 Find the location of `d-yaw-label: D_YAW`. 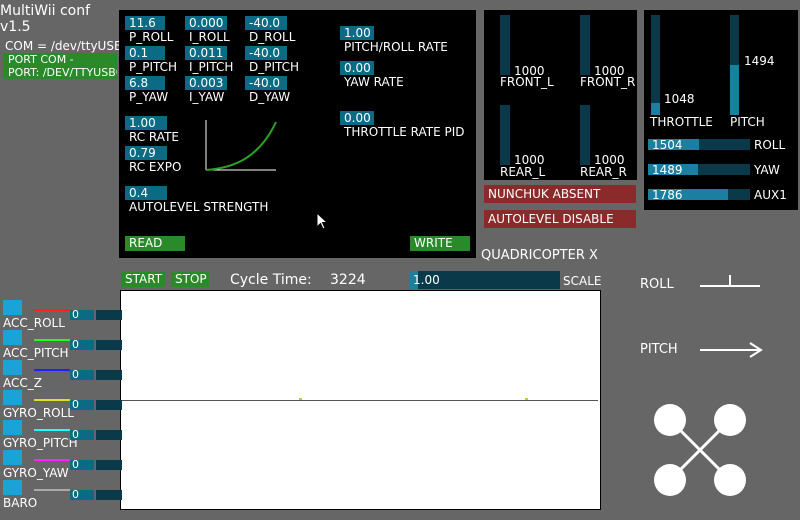

d-yaw-label: D_YAW is located at coordinates (270, 97).